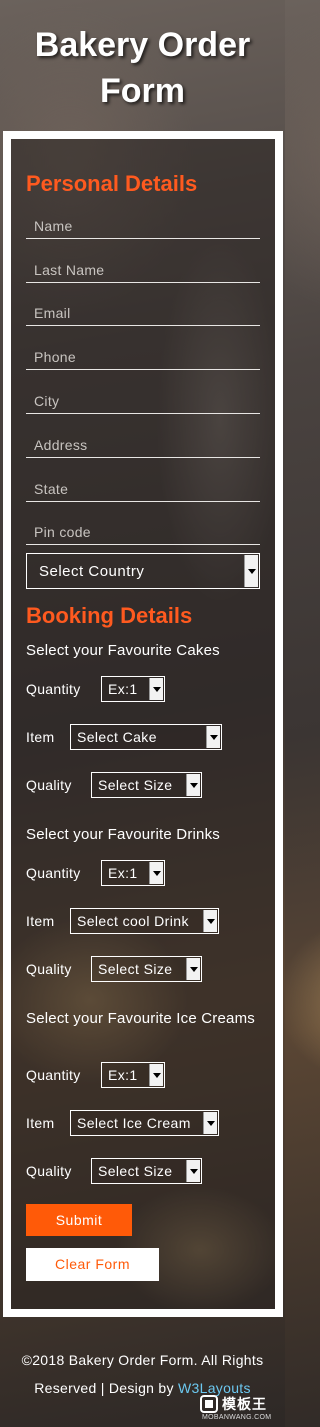 The width and height of the screenshot is (320, 1427). I want to click on ice-creams-item-value: Select Ice Cream, so click(134, 1123).